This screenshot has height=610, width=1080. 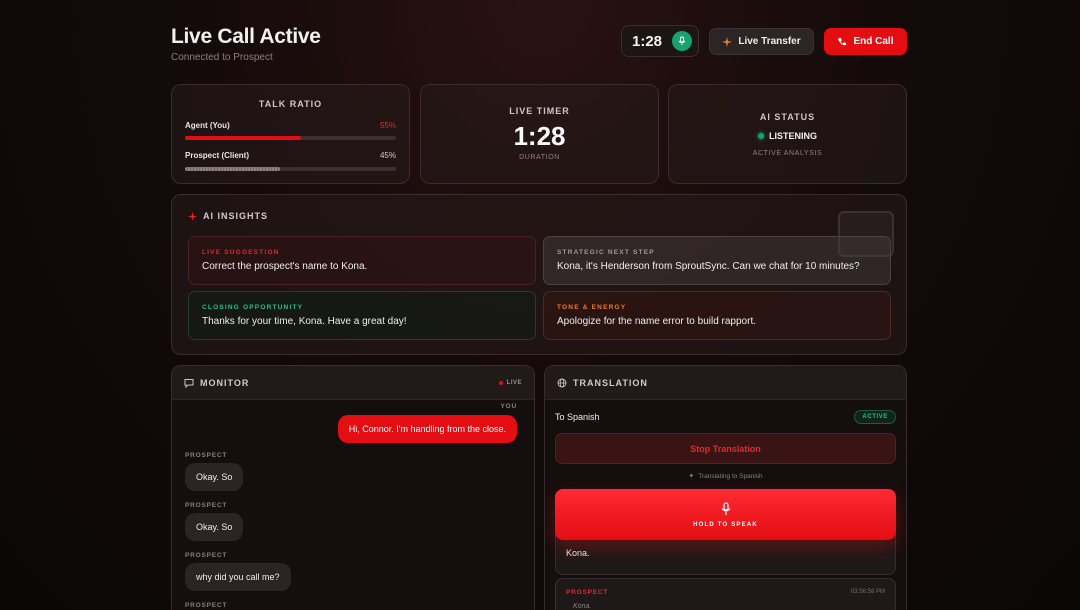 What do you see at coordinates (290, 169) in the screenshot?
I see `prospect-bar` at bounding box center [290, 169].